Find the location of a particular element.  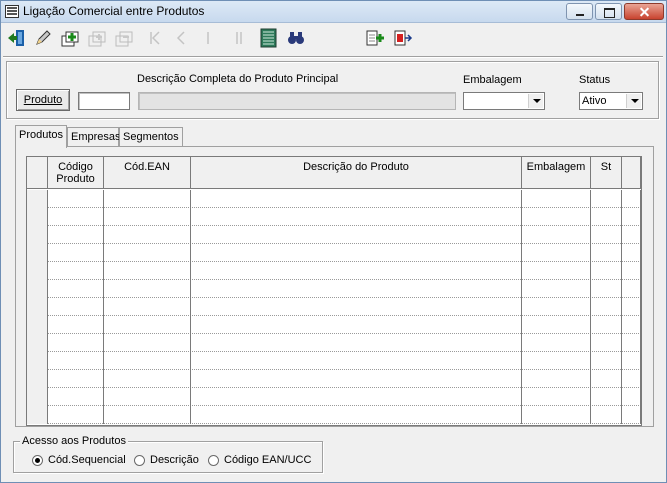

first-record-button is located at coordinates (154, 38).